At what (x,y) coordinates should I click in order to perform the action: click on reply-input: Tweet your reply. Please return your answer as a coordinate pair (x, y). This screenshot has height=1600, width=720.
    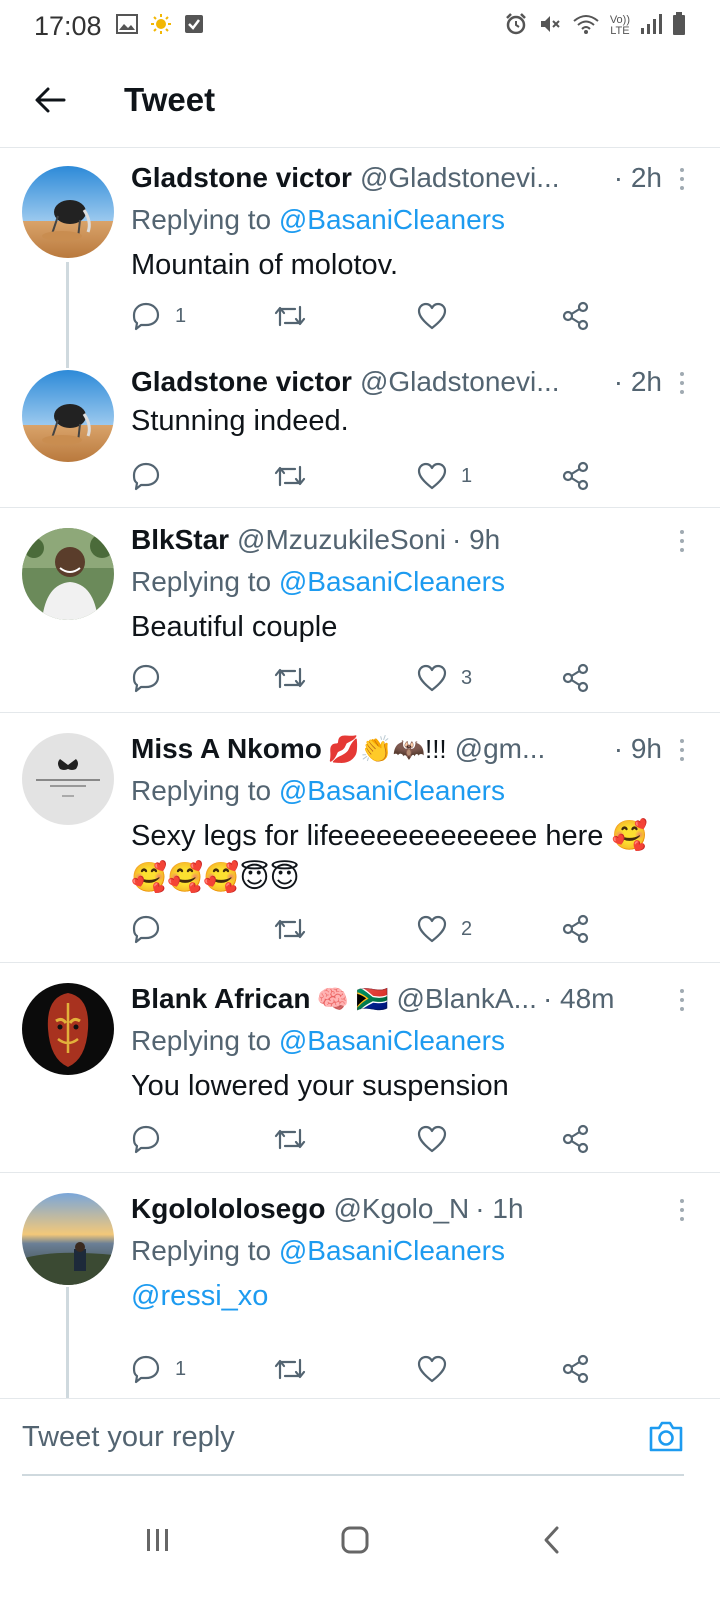
    Looking at the image, I should click on (128, 1437).